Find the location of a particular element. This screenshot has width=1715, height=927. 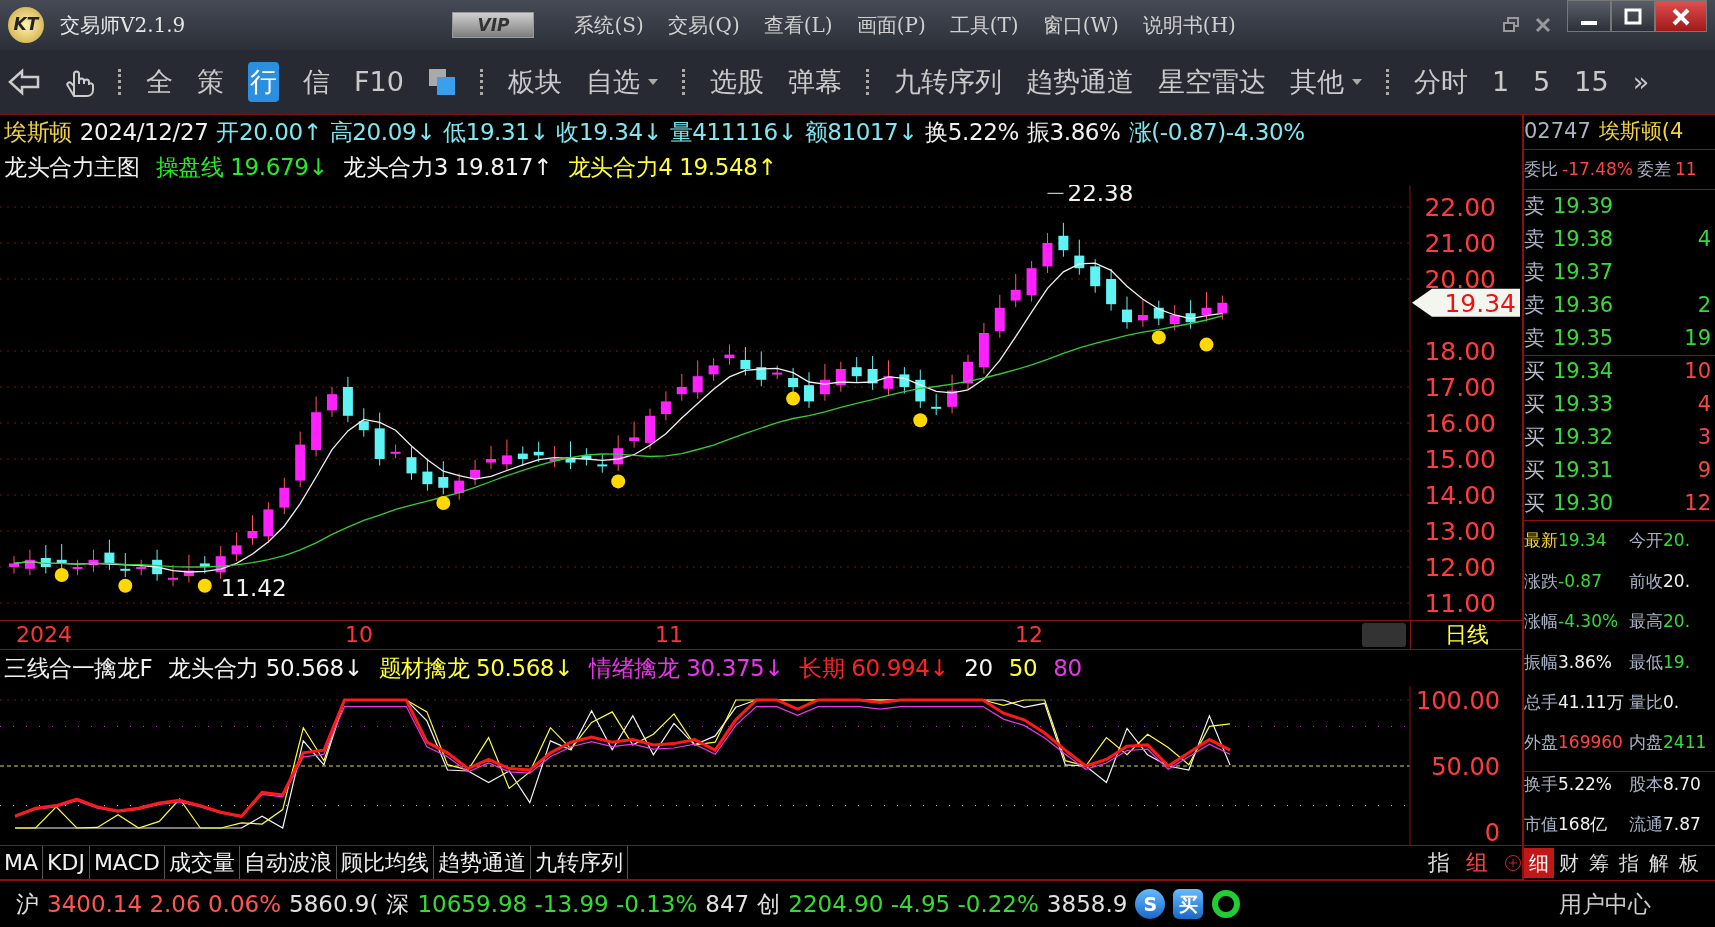

restore-icon is located at coordinates (1511, 25).